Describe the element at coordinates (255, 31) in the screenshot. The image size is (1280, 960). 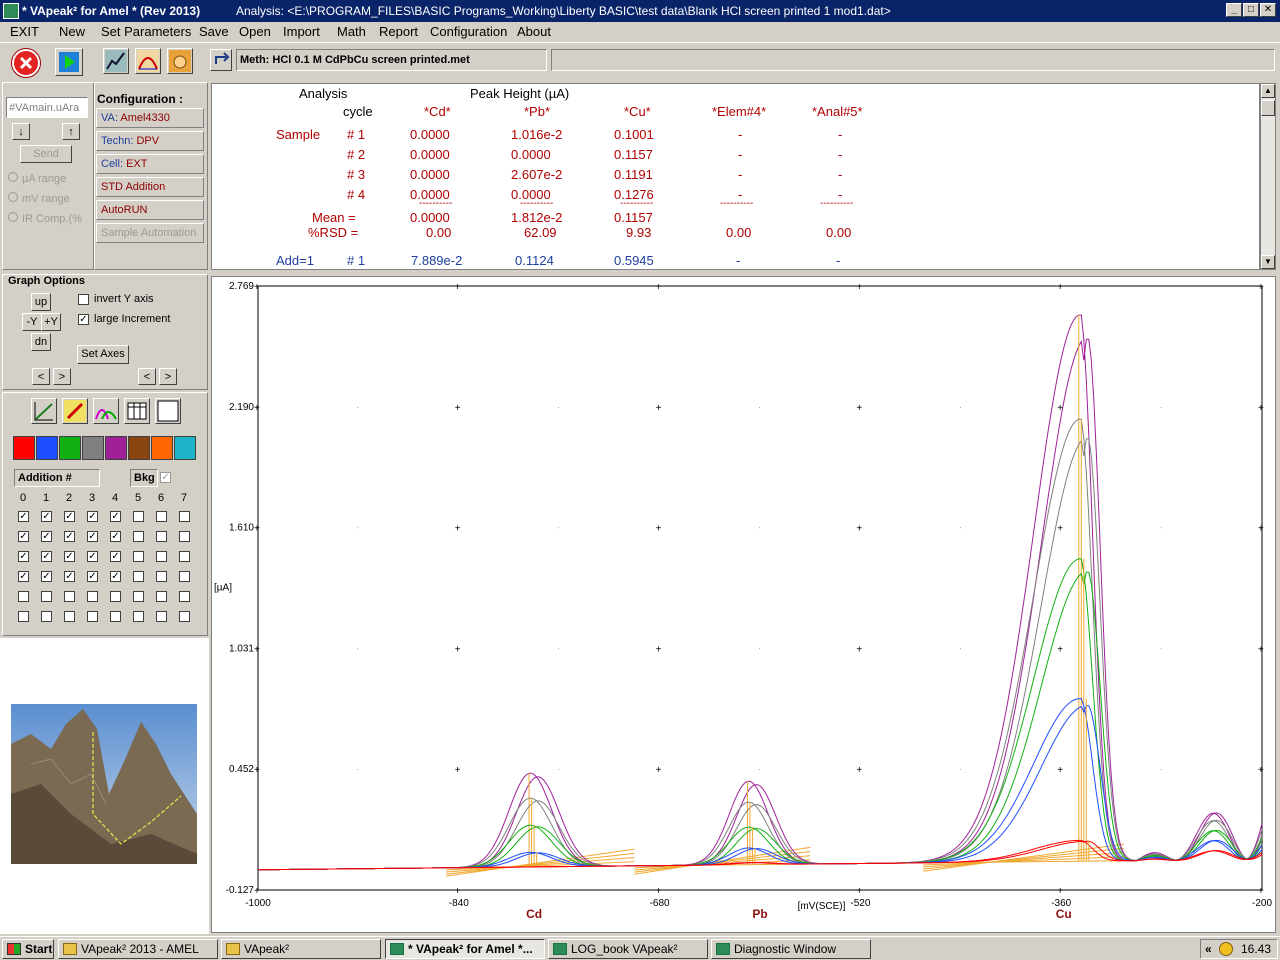
I see `menu-open: Open` at that location.